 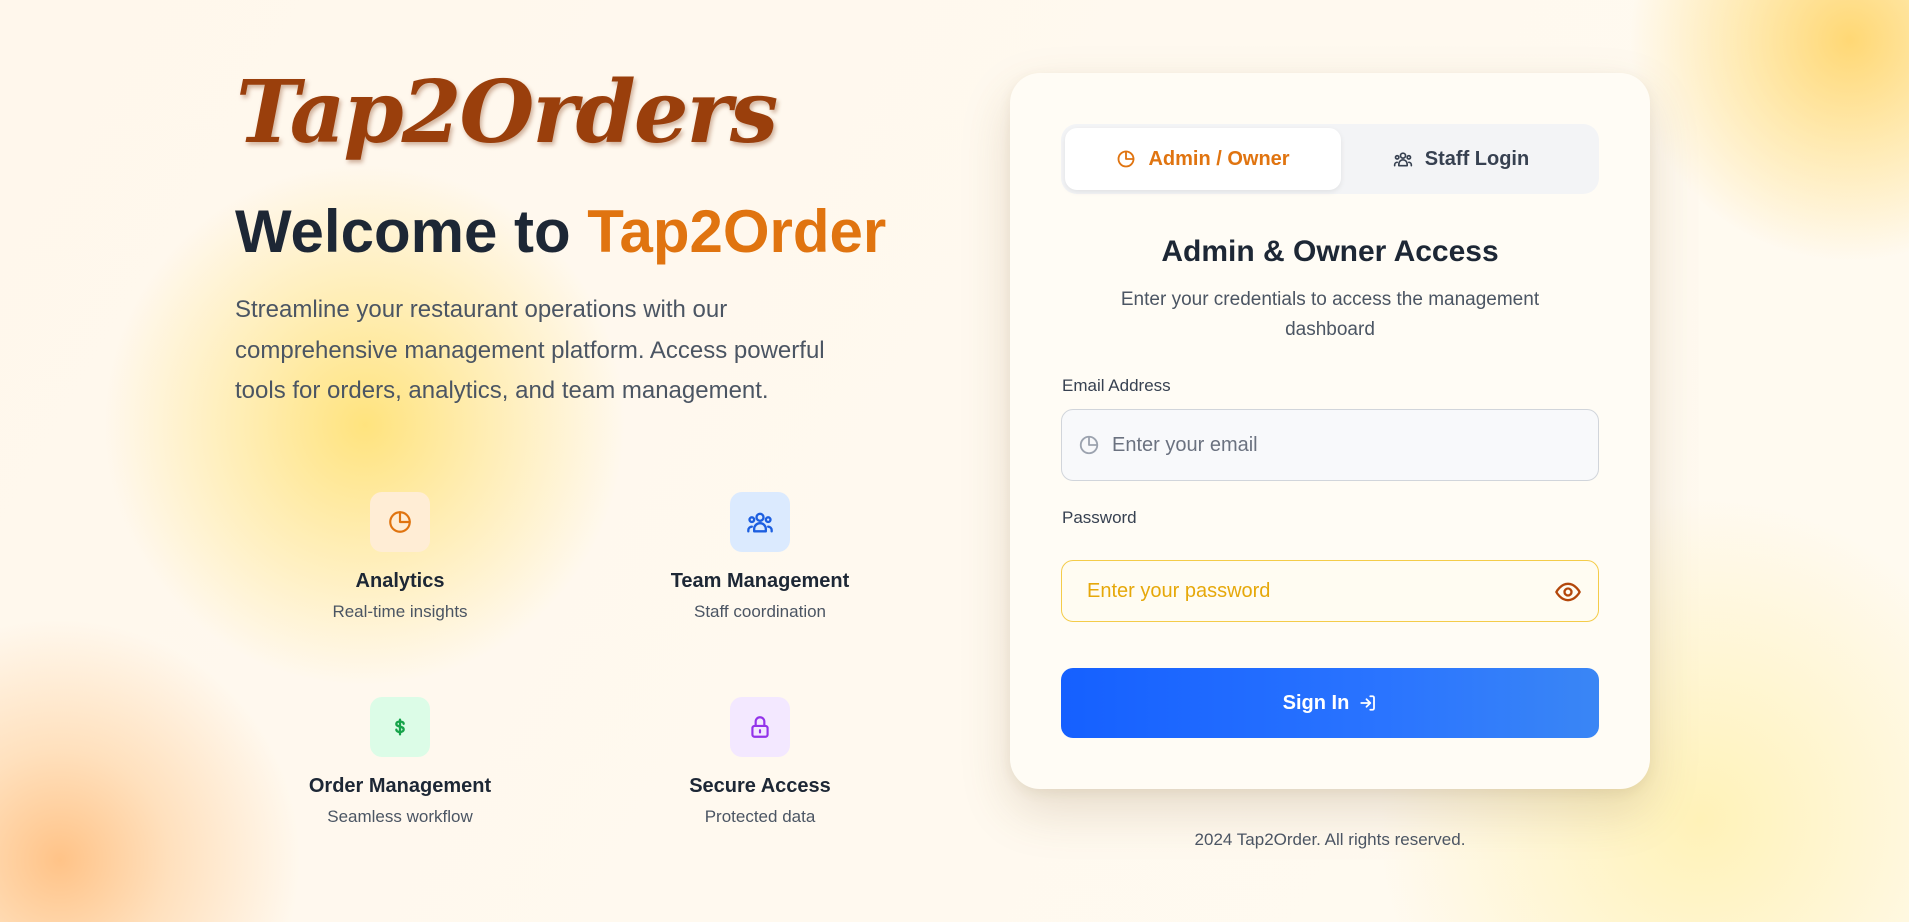 What do you see at coordinates (400, 786) in the screenshot?
I see `feature-title: Order Management` at bounding box center [400, 786].